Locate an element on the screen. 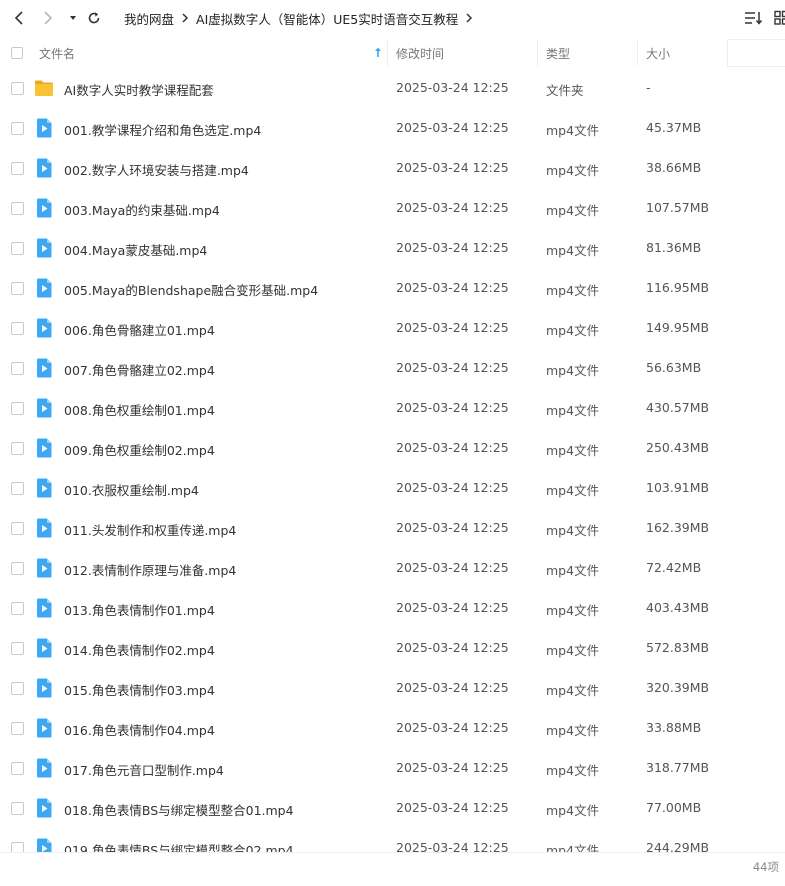 Image resolution: width=785 pixels, height=886 pixels. sort-menu-button is located at coordinates (754, 18).